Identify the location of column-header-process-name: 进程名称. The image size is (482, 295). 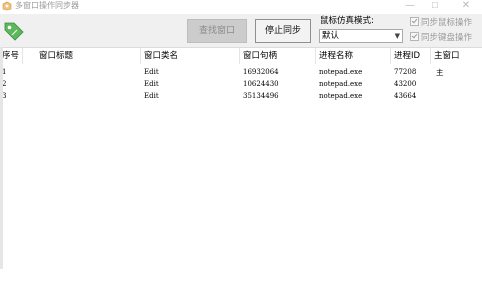
(336, 56).